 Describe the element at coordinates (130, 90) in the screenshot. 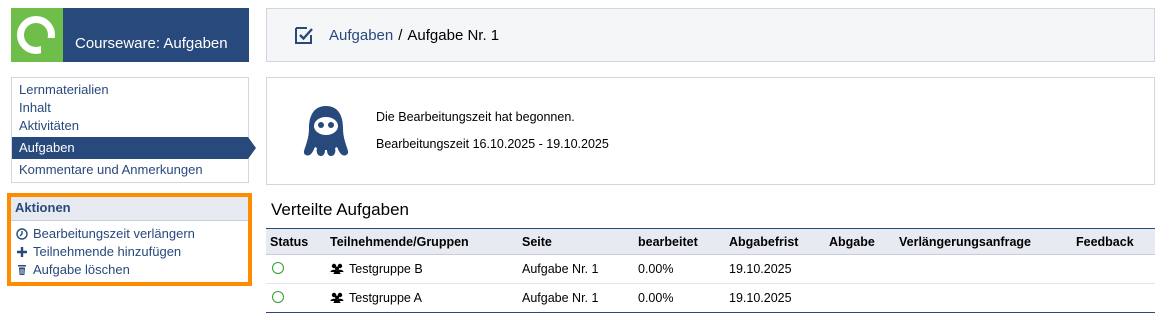

I see `sidebar-item-lernmaterialien: Lernmaterialien` at that location.